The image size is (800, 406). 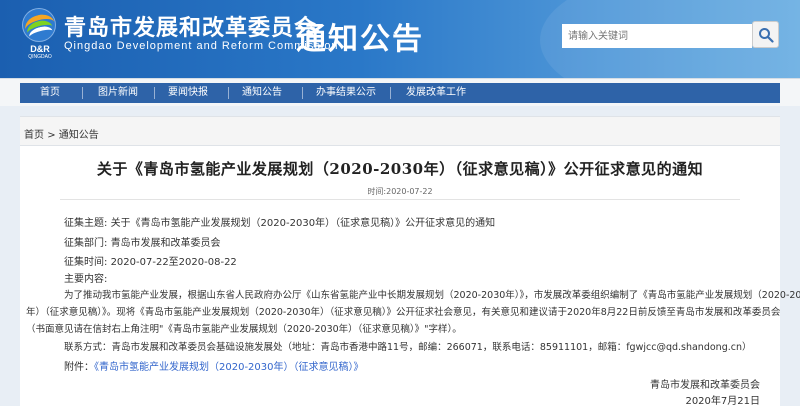 I want to click on nav-item-home: 首页, so click(x=50, y=93).